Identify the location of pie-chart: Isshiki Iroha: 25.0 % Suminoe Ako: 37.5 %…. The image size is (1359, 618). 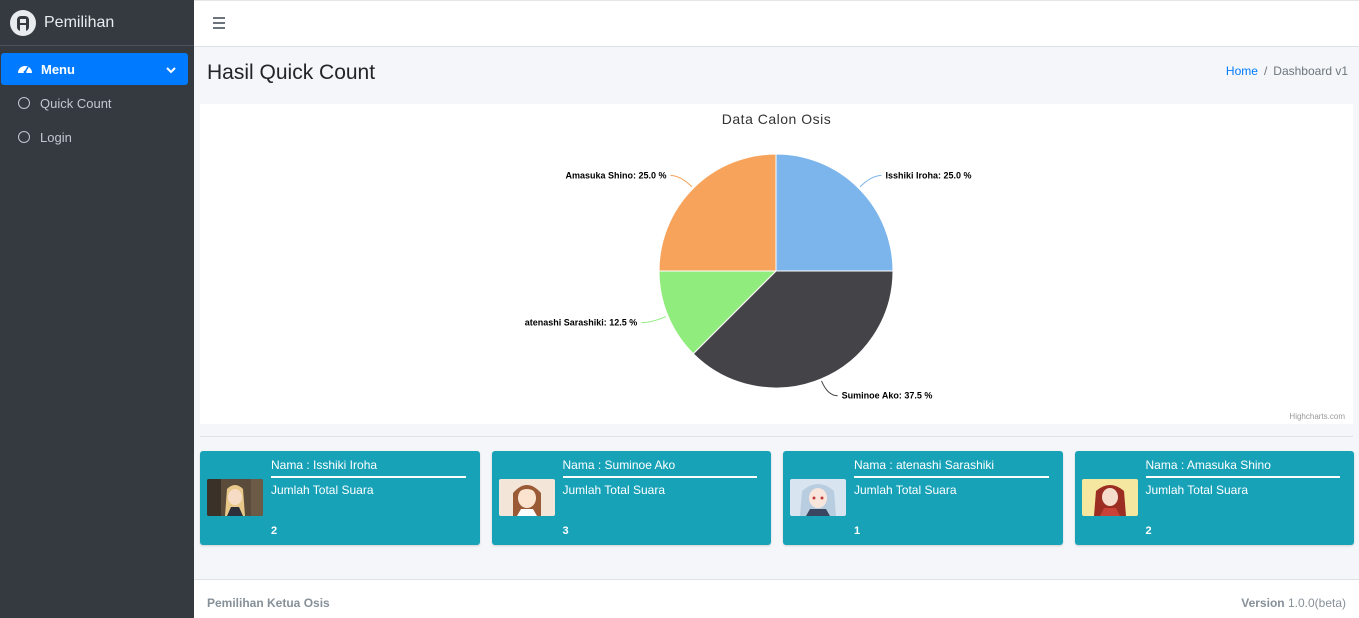
(748, 277).